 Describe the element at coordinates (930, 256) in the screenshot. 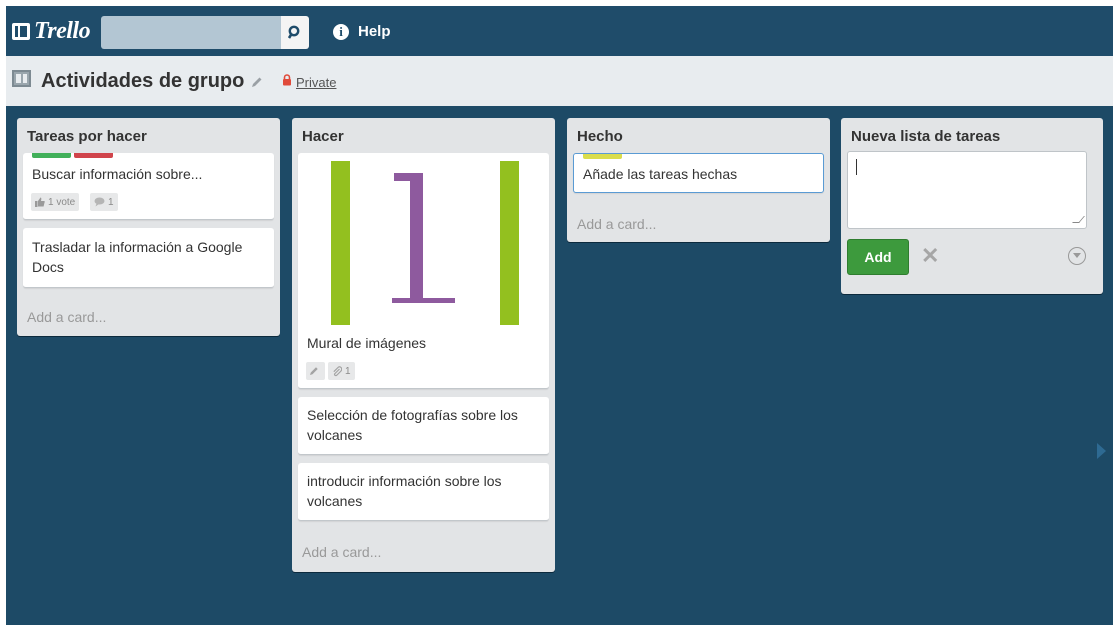

I see `close-icon: ✕` at that location.